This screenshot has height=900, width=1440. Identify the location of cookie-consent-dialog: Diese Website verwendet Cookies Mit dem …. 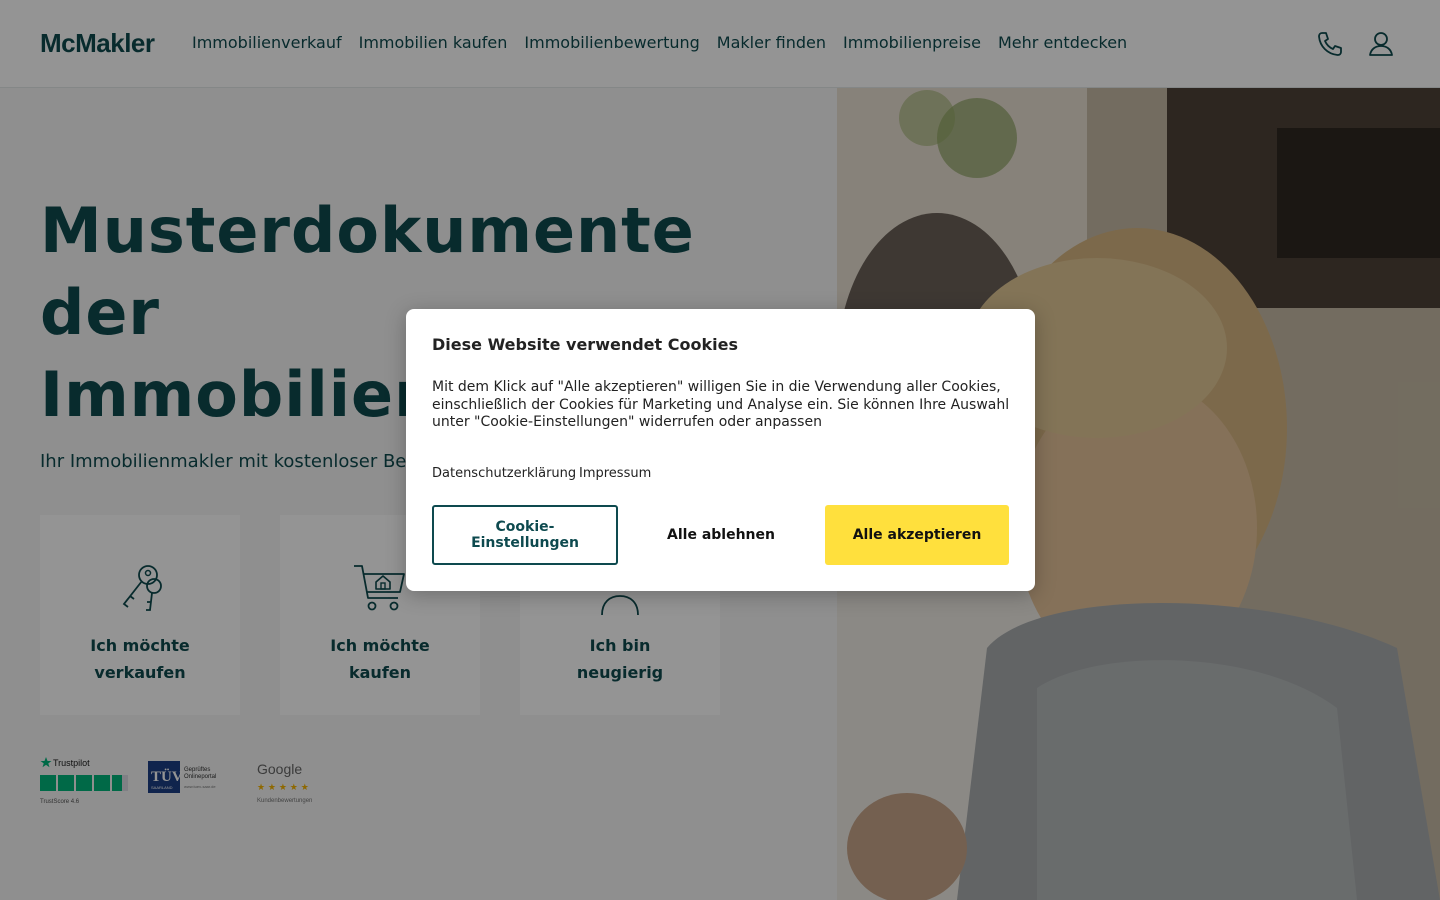
(720, 450).